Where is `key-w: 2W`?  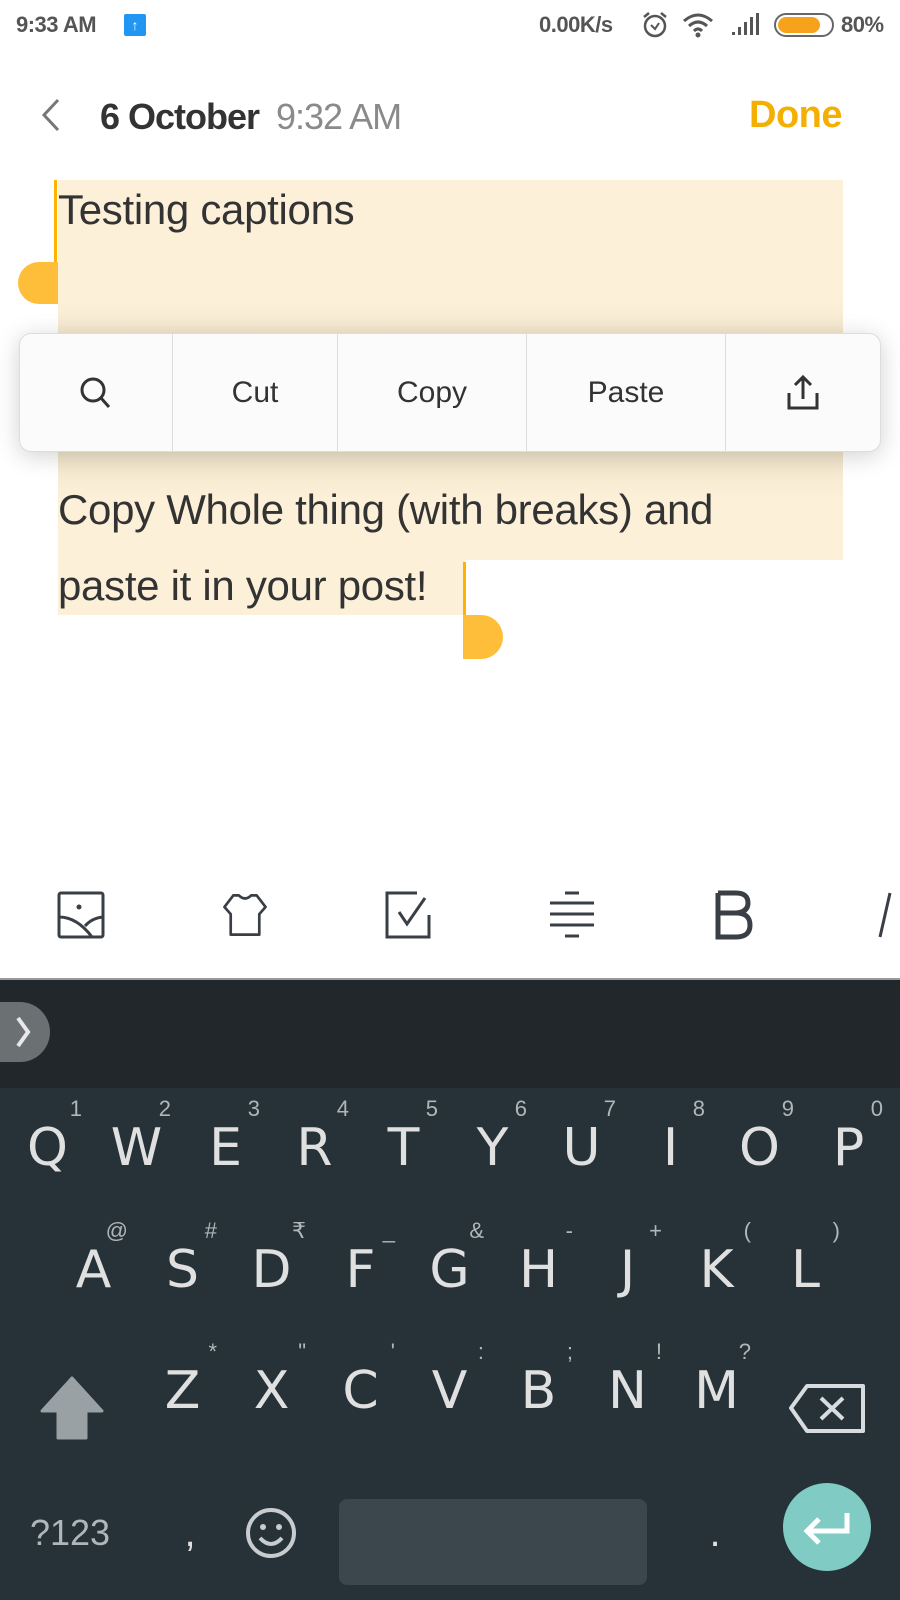
key-w: 2W is located at coordinates (136, 1143).